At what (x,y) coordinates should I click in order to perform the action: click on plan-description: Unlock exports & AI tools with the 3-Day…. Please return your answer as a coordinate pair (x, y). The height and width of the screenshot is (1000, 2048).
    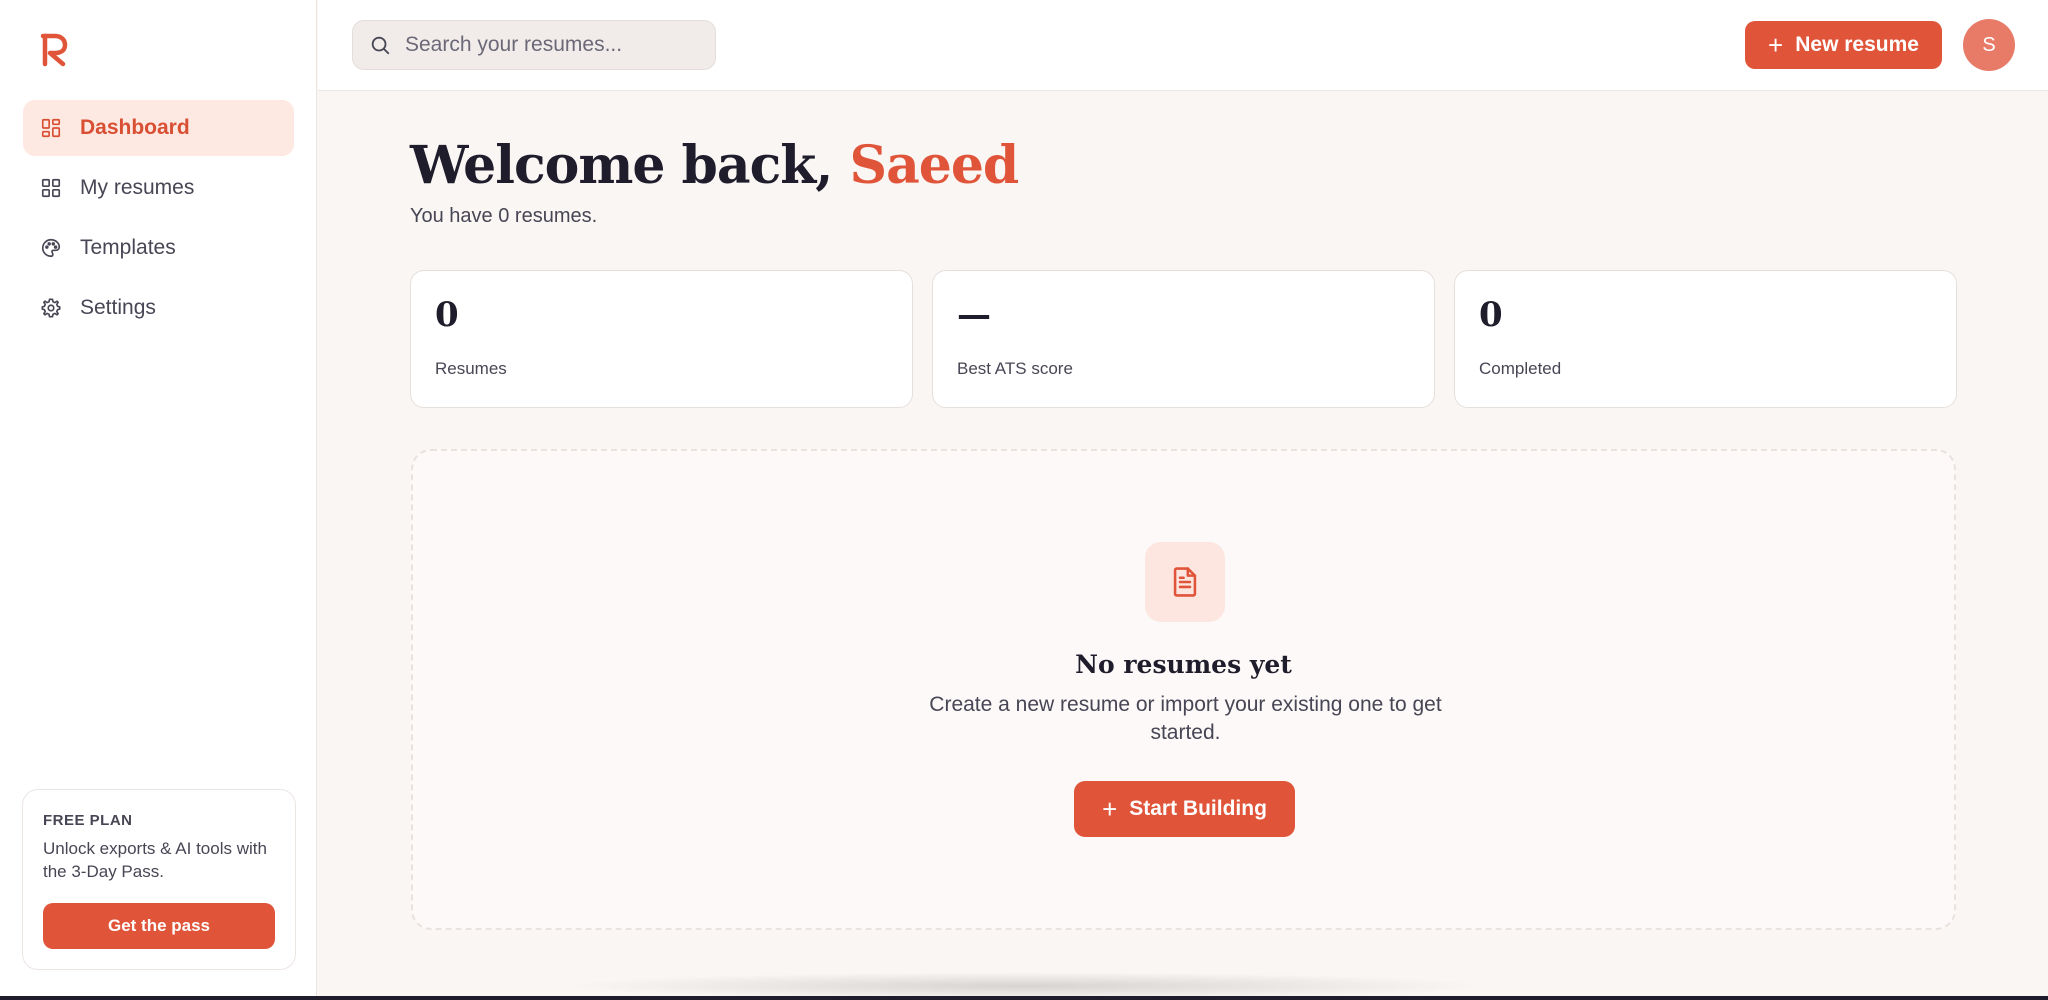
    Looking at the image, I should click on (155, 860).